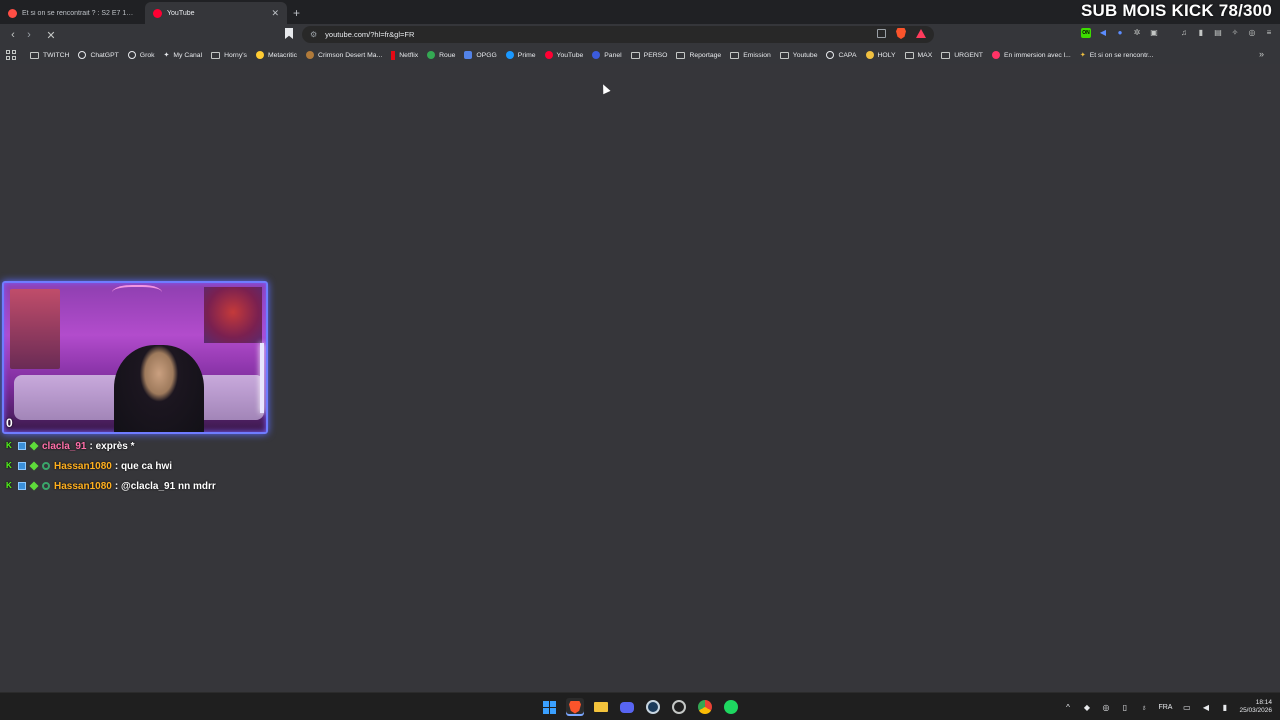 This screenshot has height=720, width=1280. What do you see at coordinates (1105, 707) in the screenshot?
I see `tray-app-icon: ◎` at bounding box center [1105, 707].